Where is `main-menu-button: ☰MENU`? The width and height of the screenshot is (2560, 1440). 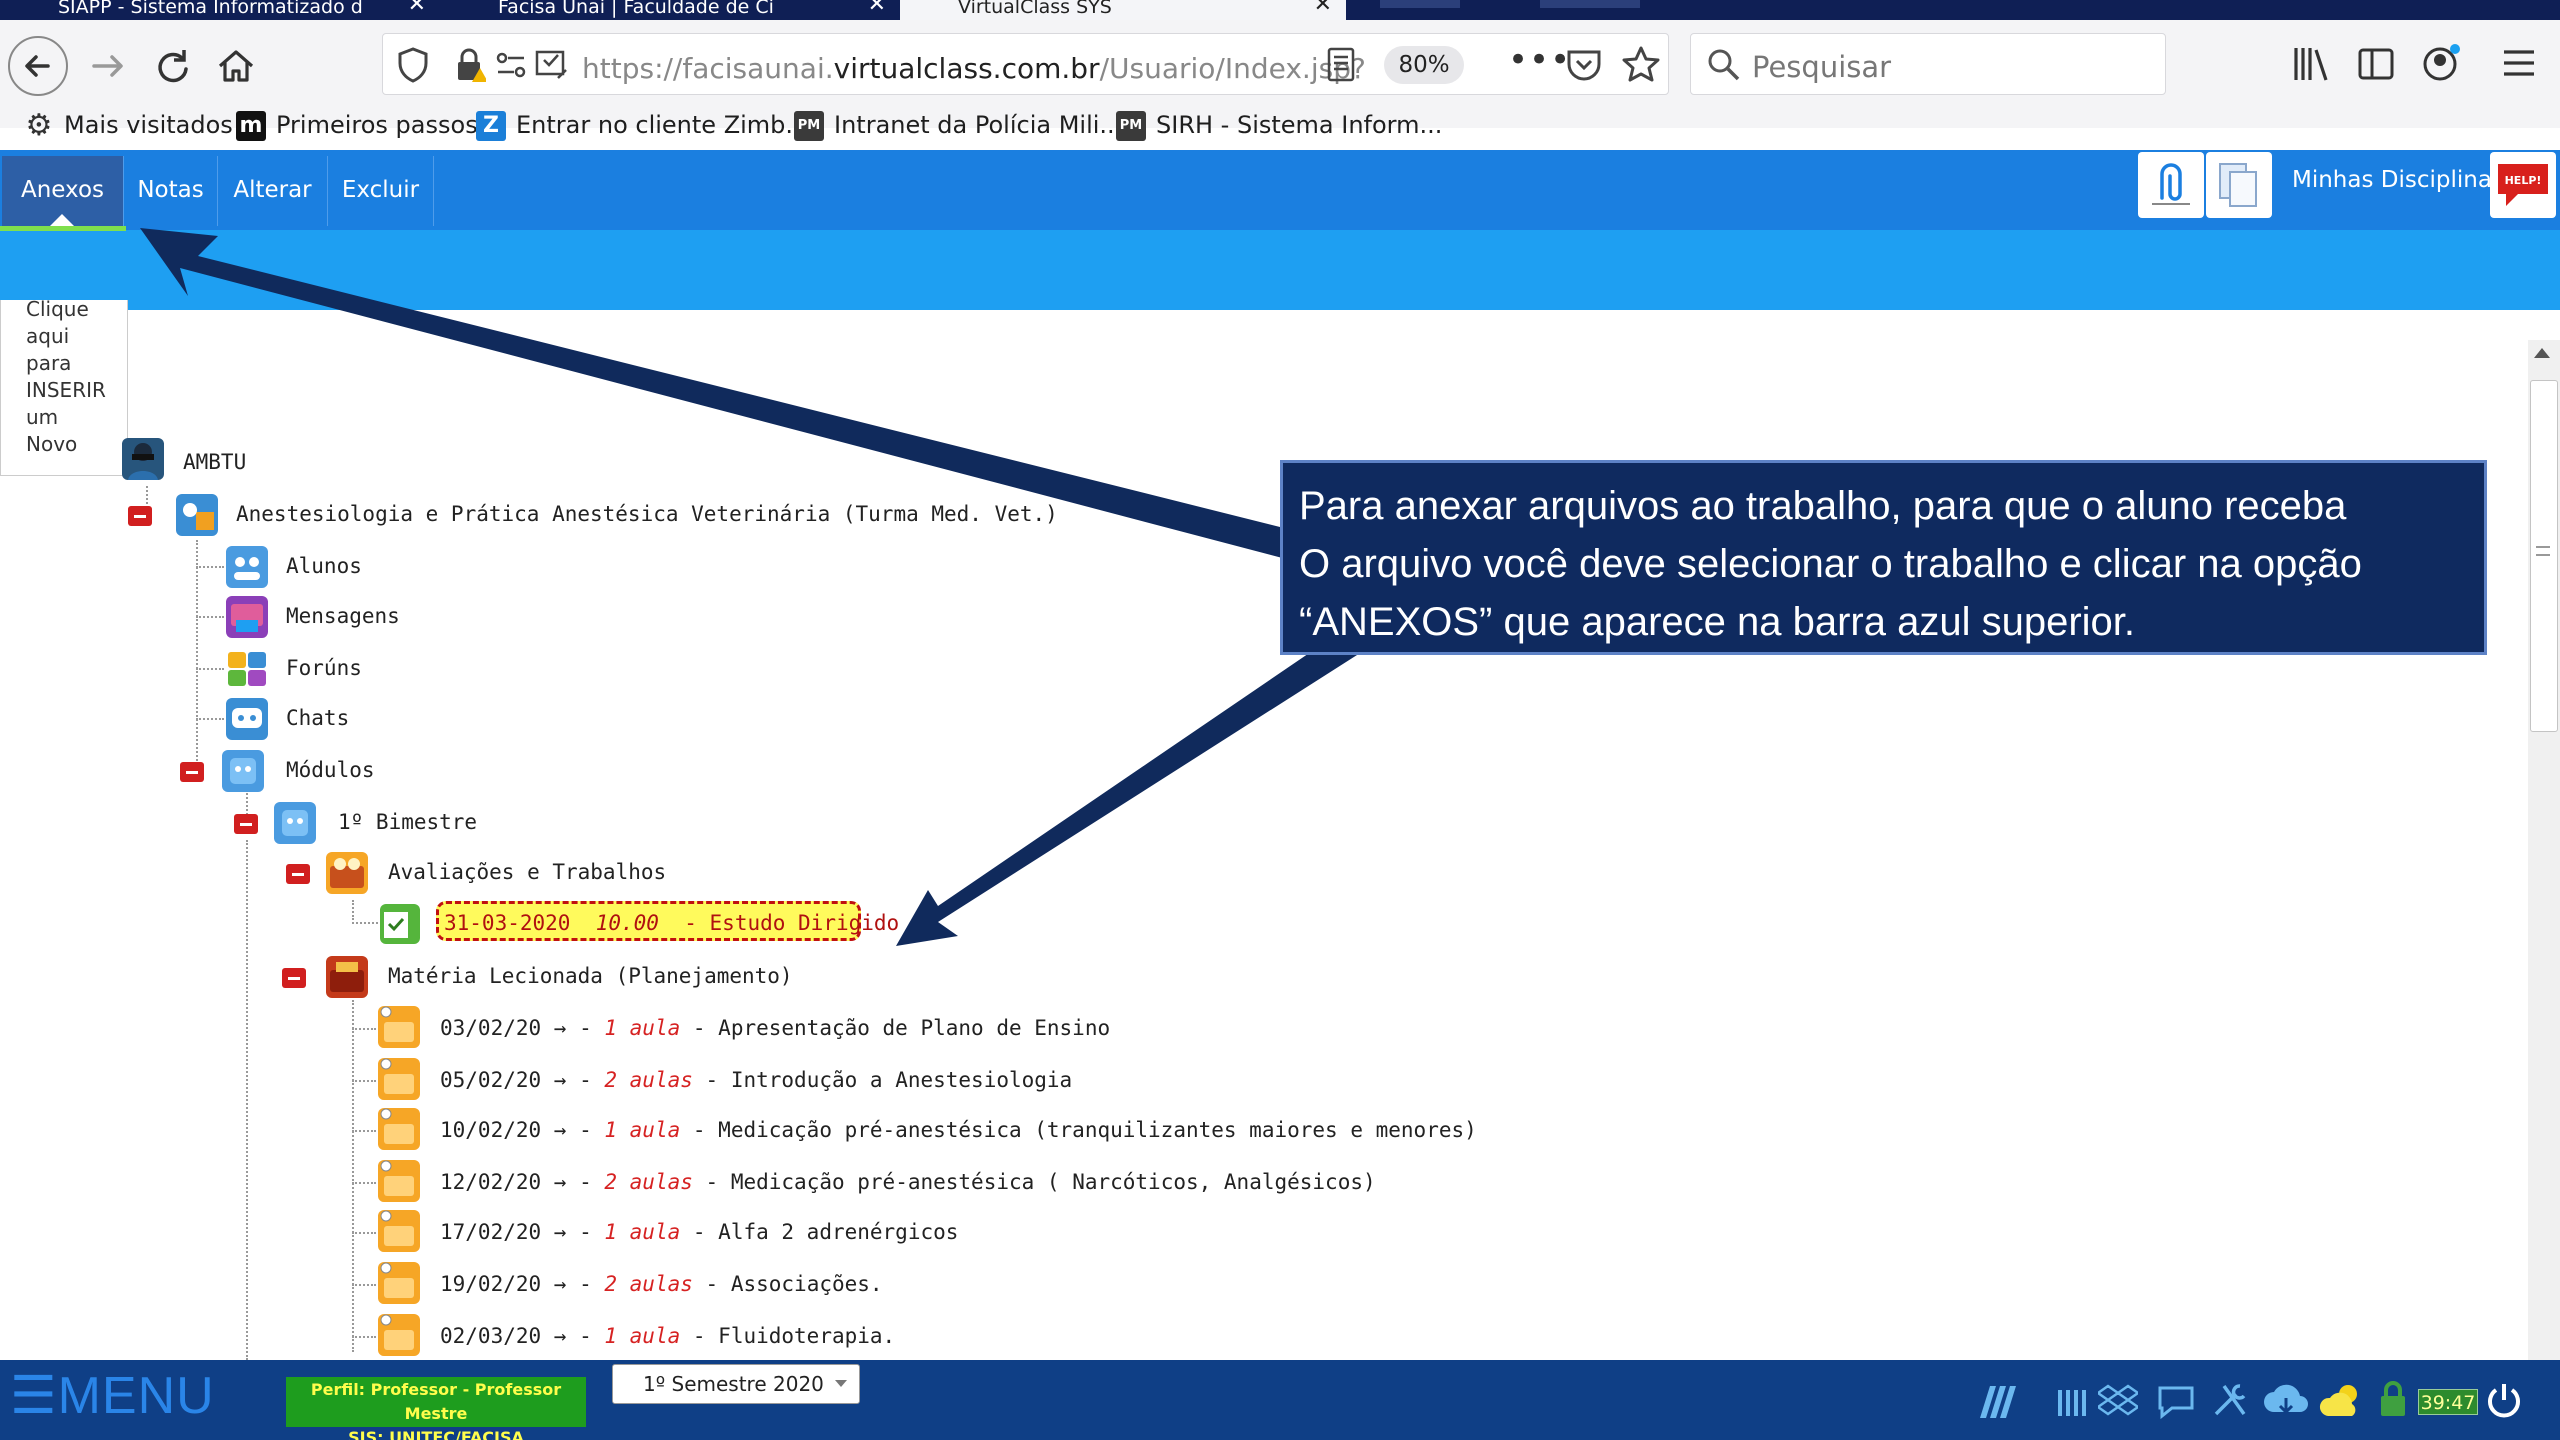 main-menu-button: ☰MENU is located at coordinates (112, 1396).